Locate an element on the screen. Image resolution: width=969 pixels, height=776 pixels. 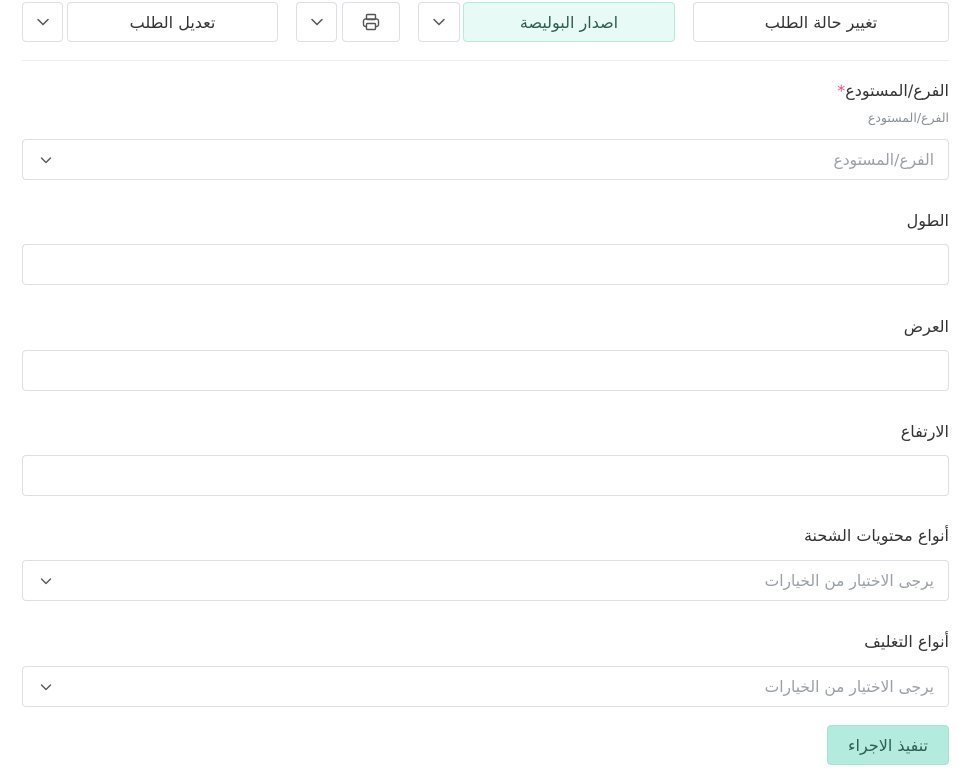
branch-select: الفرع/المستودع is located at coordinates (485, 159).